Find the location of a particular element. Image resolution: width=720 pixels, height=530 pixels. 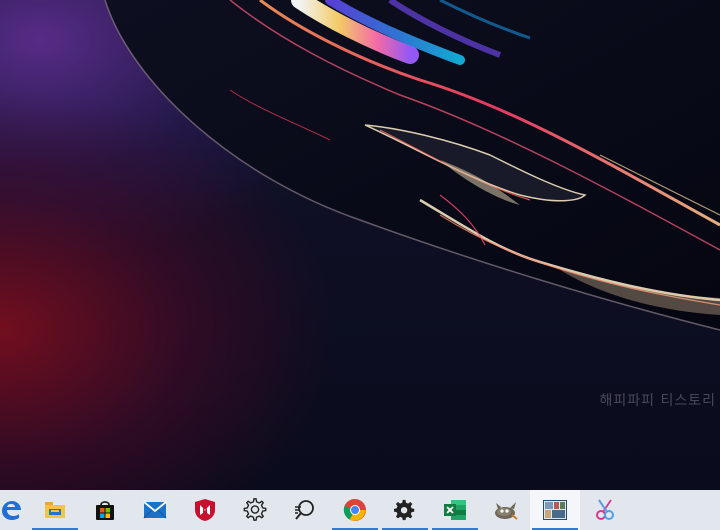

search-feedback-icon is located at coordinates (304, 510).